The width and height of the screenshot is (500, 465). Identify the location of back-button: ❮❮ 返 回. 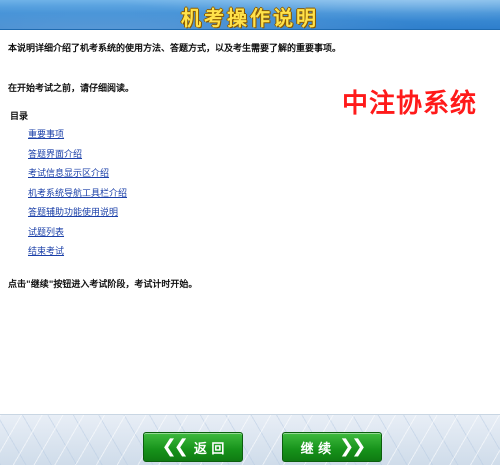
(193, 447).